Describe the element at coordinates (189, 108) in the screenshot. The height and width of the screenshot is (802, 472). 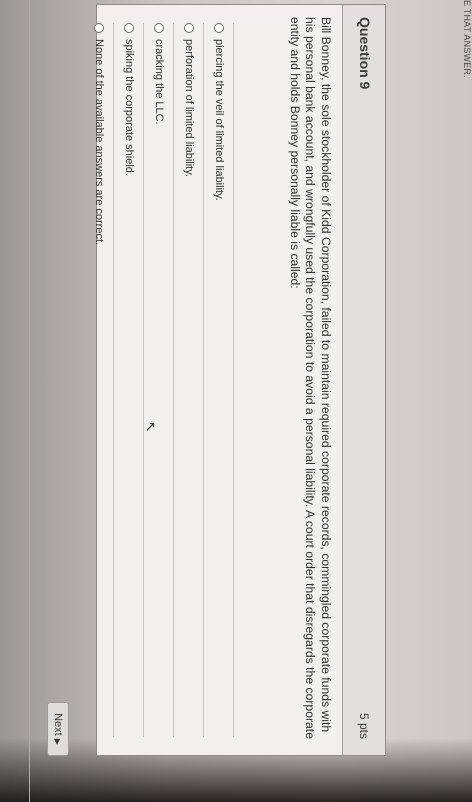
I see `answer-label: perforation of limited liability.` at that location.